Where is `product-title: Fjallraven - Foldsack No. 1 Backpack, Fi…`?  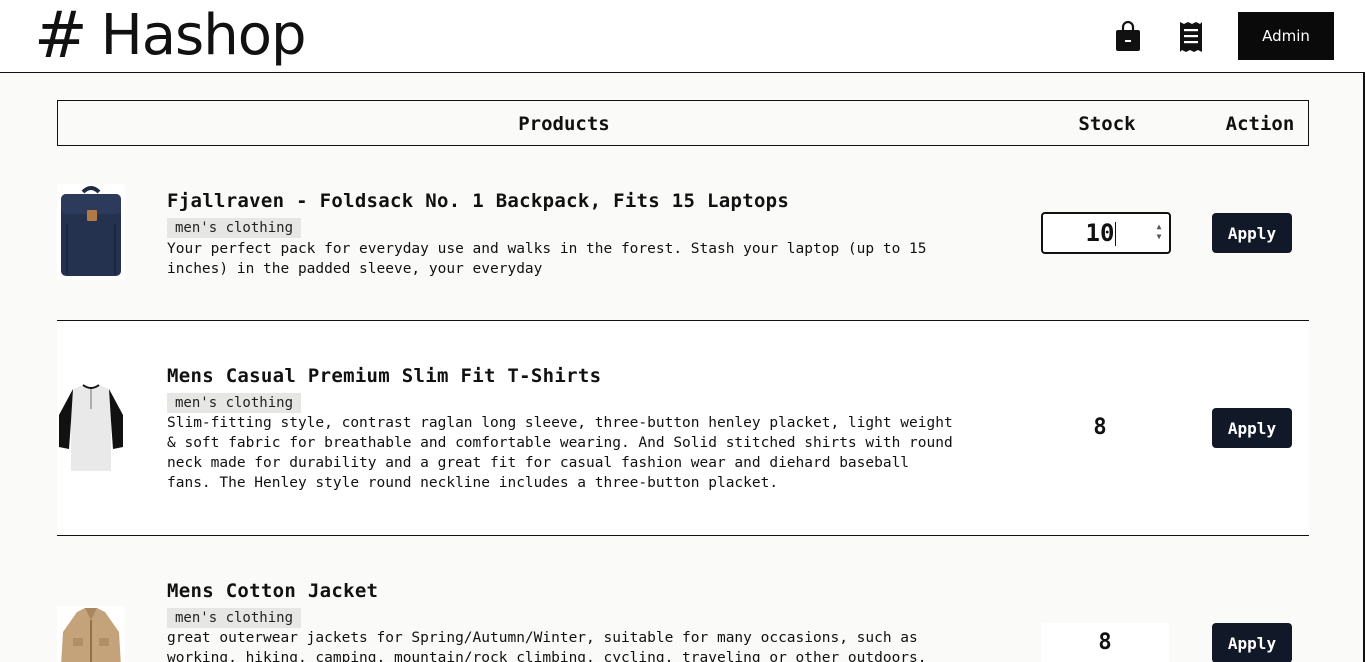 product-title: Fjallraven - Foldsack No. 1 Backpack, Fi… is located at coordinates (478, 201).